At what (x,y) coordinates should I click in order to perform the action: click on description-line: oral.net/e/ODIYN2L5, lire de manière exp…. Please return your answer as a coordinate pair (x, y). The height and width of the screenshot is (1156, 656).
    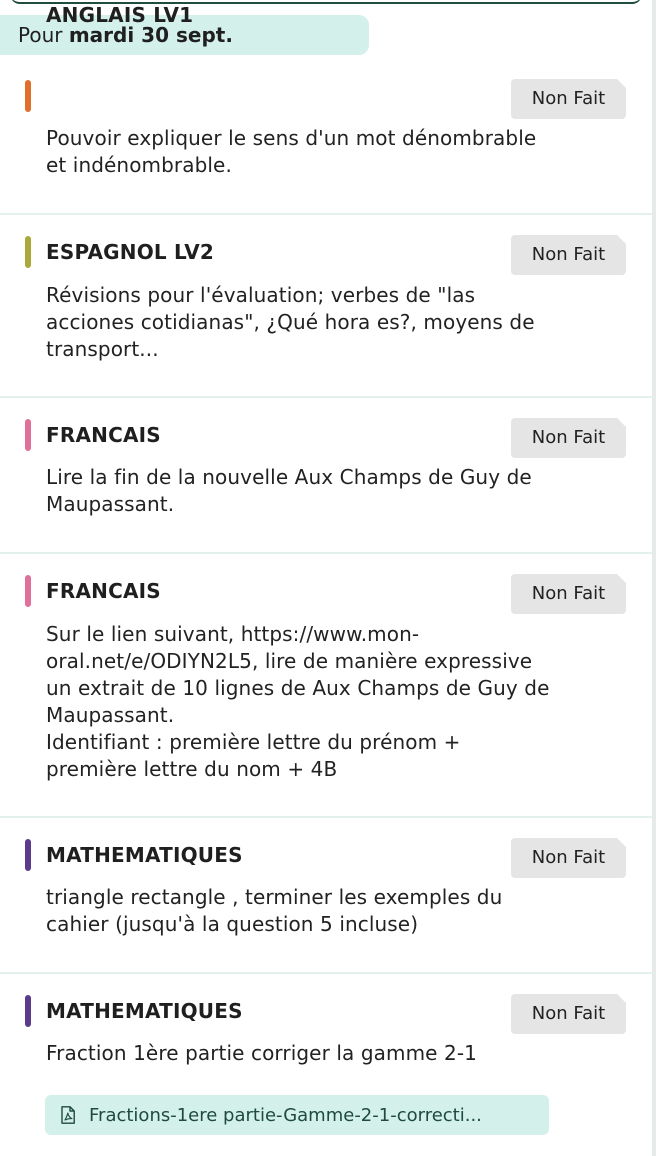
    Looking at the image, I should click on (289, 661).